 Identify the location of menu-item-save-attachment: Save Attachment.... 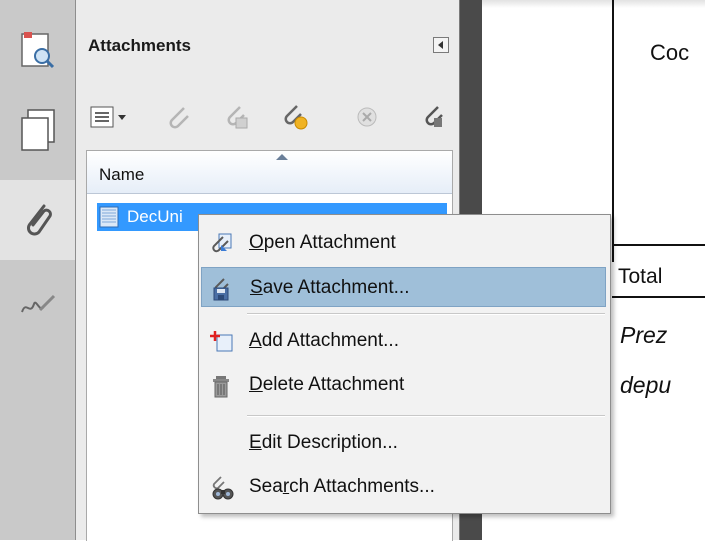
(403, 287).